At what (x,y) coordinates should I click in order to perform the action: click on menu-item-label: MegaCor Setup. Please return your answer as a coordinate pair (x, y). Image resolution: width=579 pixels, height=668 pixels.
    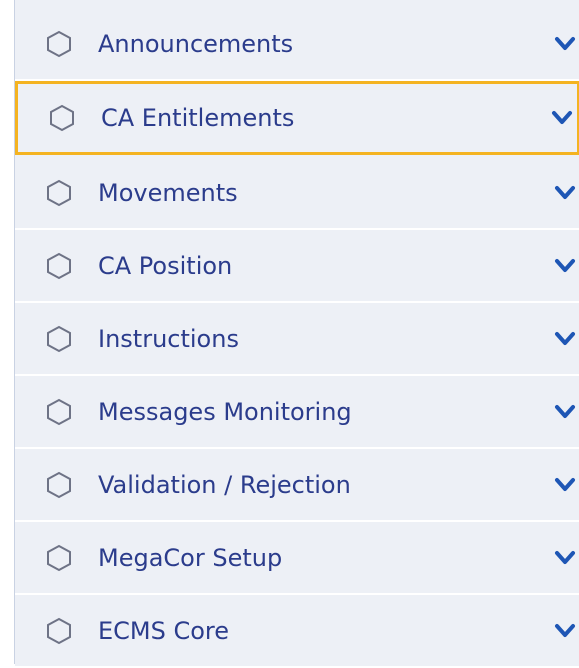
    Looking at the image, I should click on (190, 557).